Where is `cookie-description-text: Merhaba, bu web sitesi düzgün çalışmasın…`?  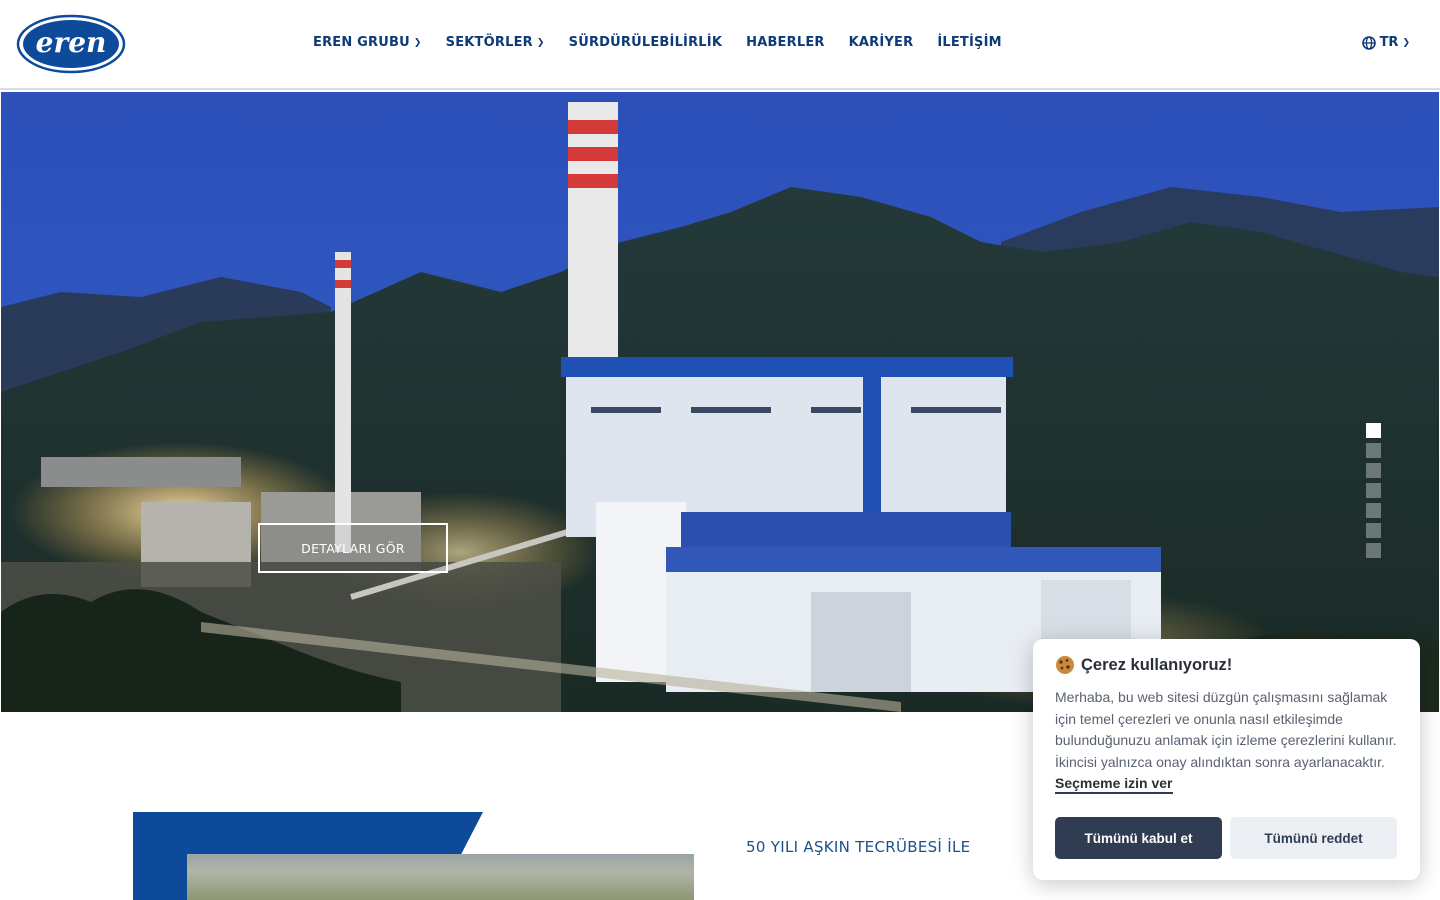
cookie-description-text: Merhaba, bu web sitesi düzgün çalışmasın… is located at coordinates (1226, 729).